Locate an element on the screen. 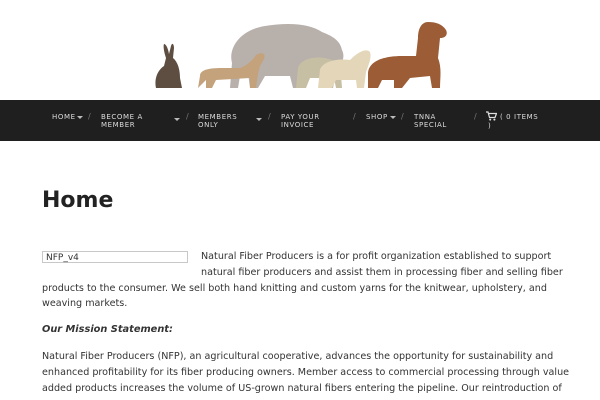 The image size is (600, 400). logo-image-placeholder: NFP_v4 is located at coordinates (115, 257).